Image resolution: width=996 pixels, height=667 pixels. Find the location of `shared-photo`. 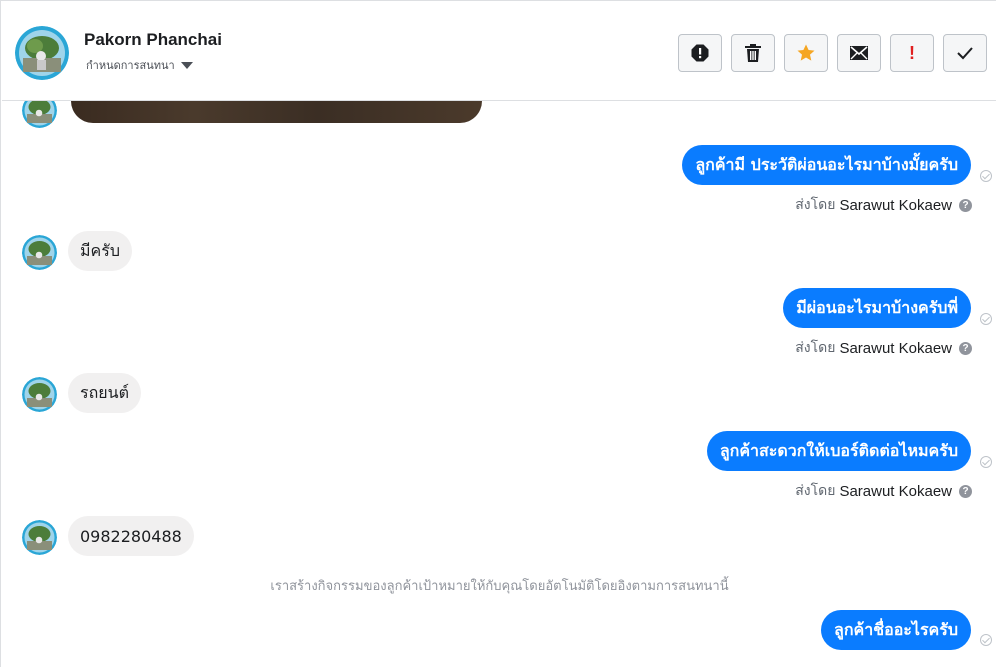

shared-photo is located at coordinates (276, 112).